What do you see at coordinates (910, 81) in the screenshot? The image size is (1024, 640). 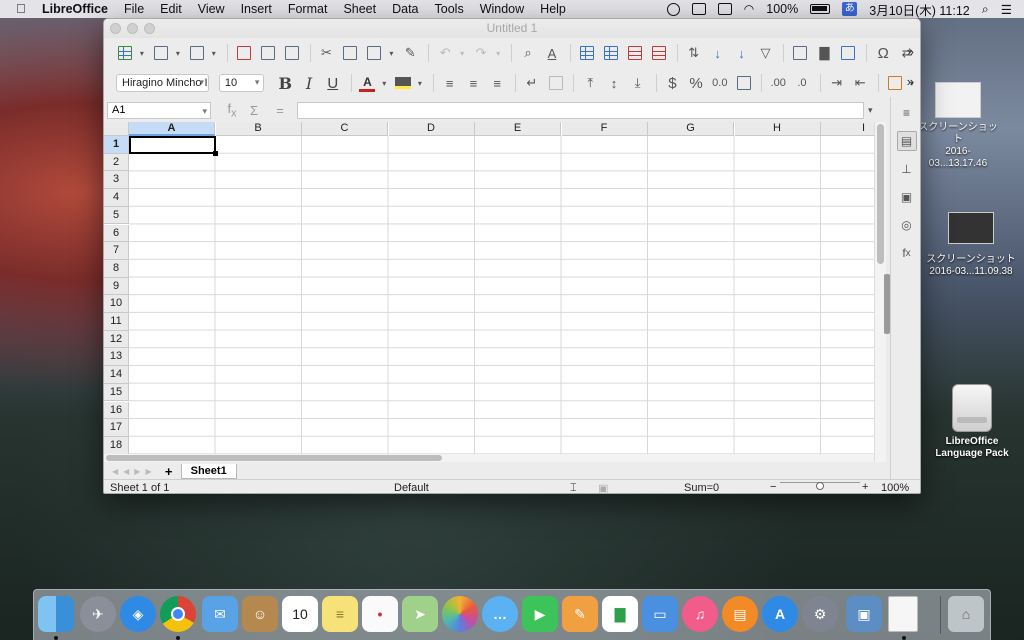 I see `toolbar-overflow-icon: »` at bounding box center [910, 81].